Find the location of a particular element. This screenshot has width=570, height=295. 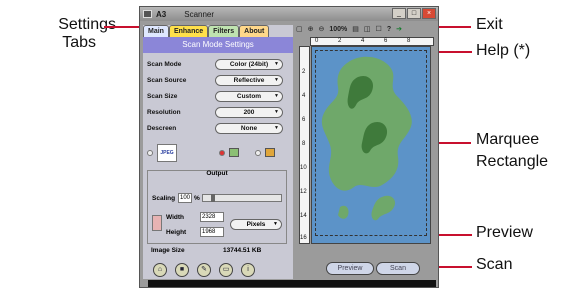

app-name: Scanner is located at coordinates (199, 14).